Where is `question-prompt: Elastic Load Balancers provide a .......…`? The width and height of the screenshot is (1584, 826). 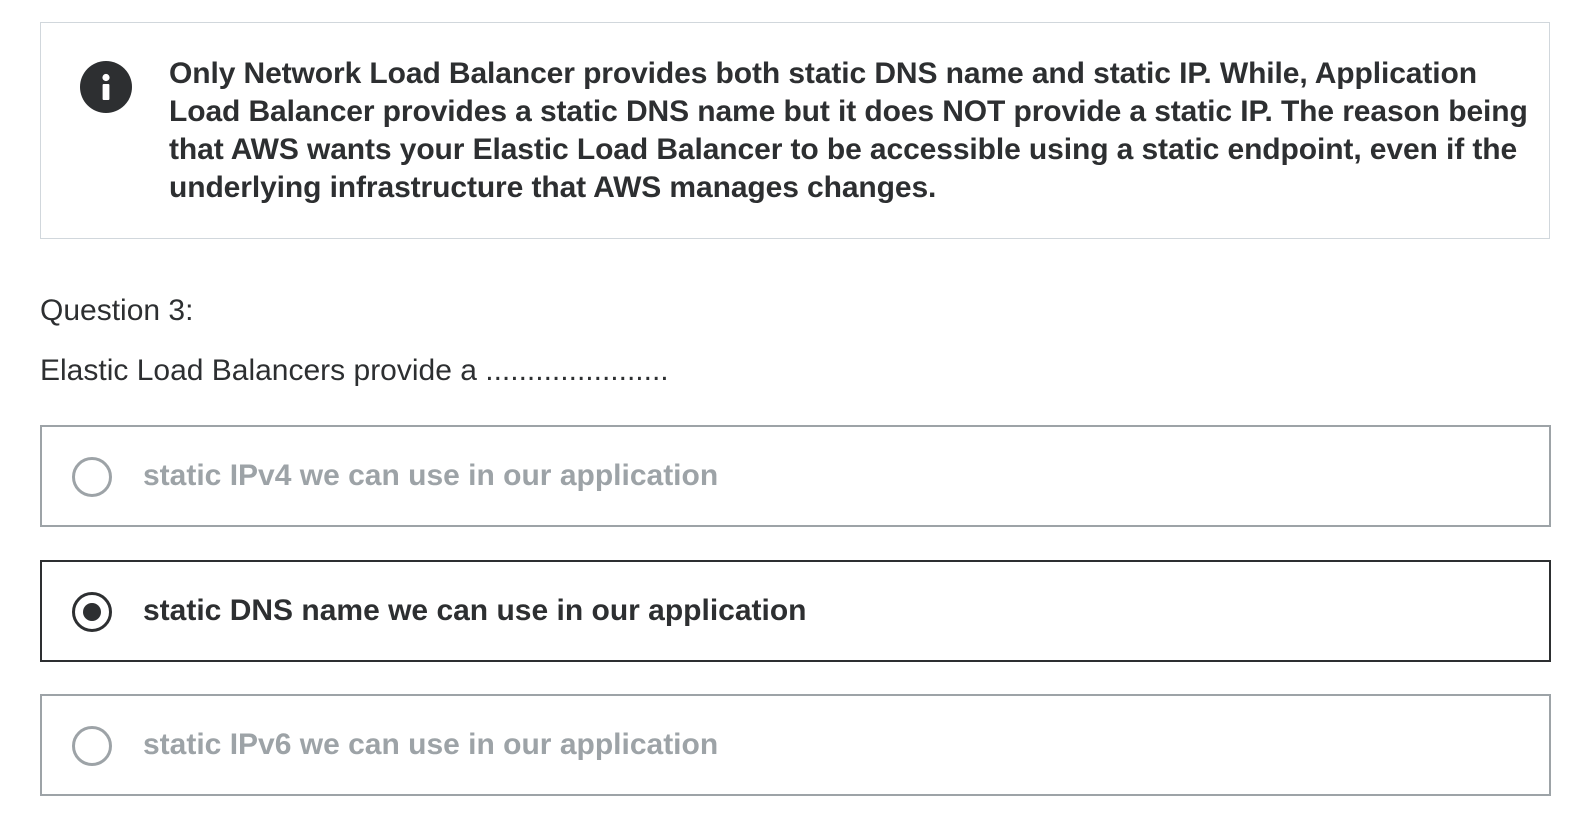
question-prompt: Elastic Load Balancers provide a .......… is located at coordinates (354, 370).